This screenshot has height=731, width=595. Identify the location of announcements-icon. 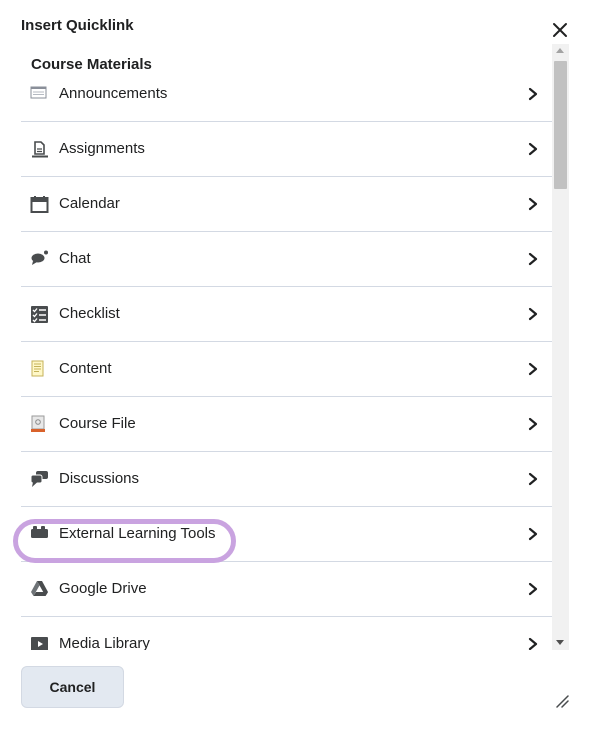
(38, 92).